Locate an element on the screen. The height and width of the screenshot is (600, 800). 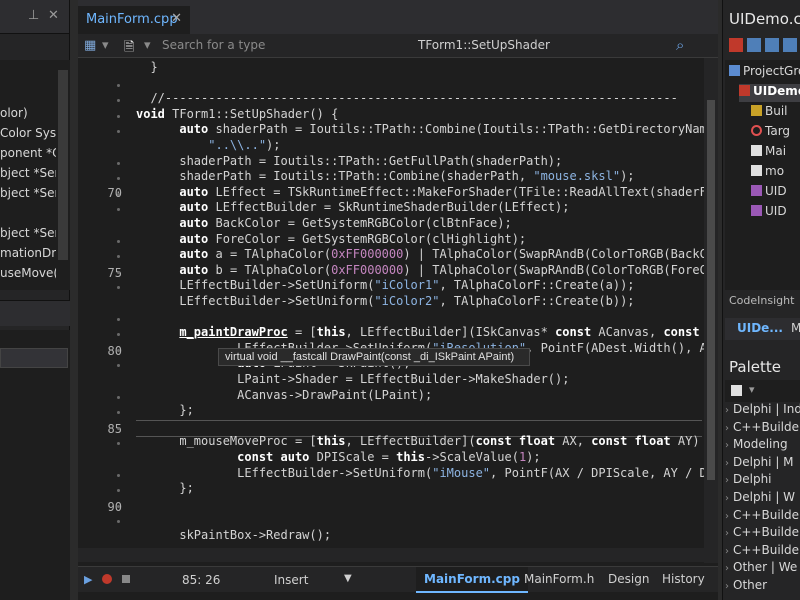
pin-icon: ⊥ is located at coordinates (33, 15).